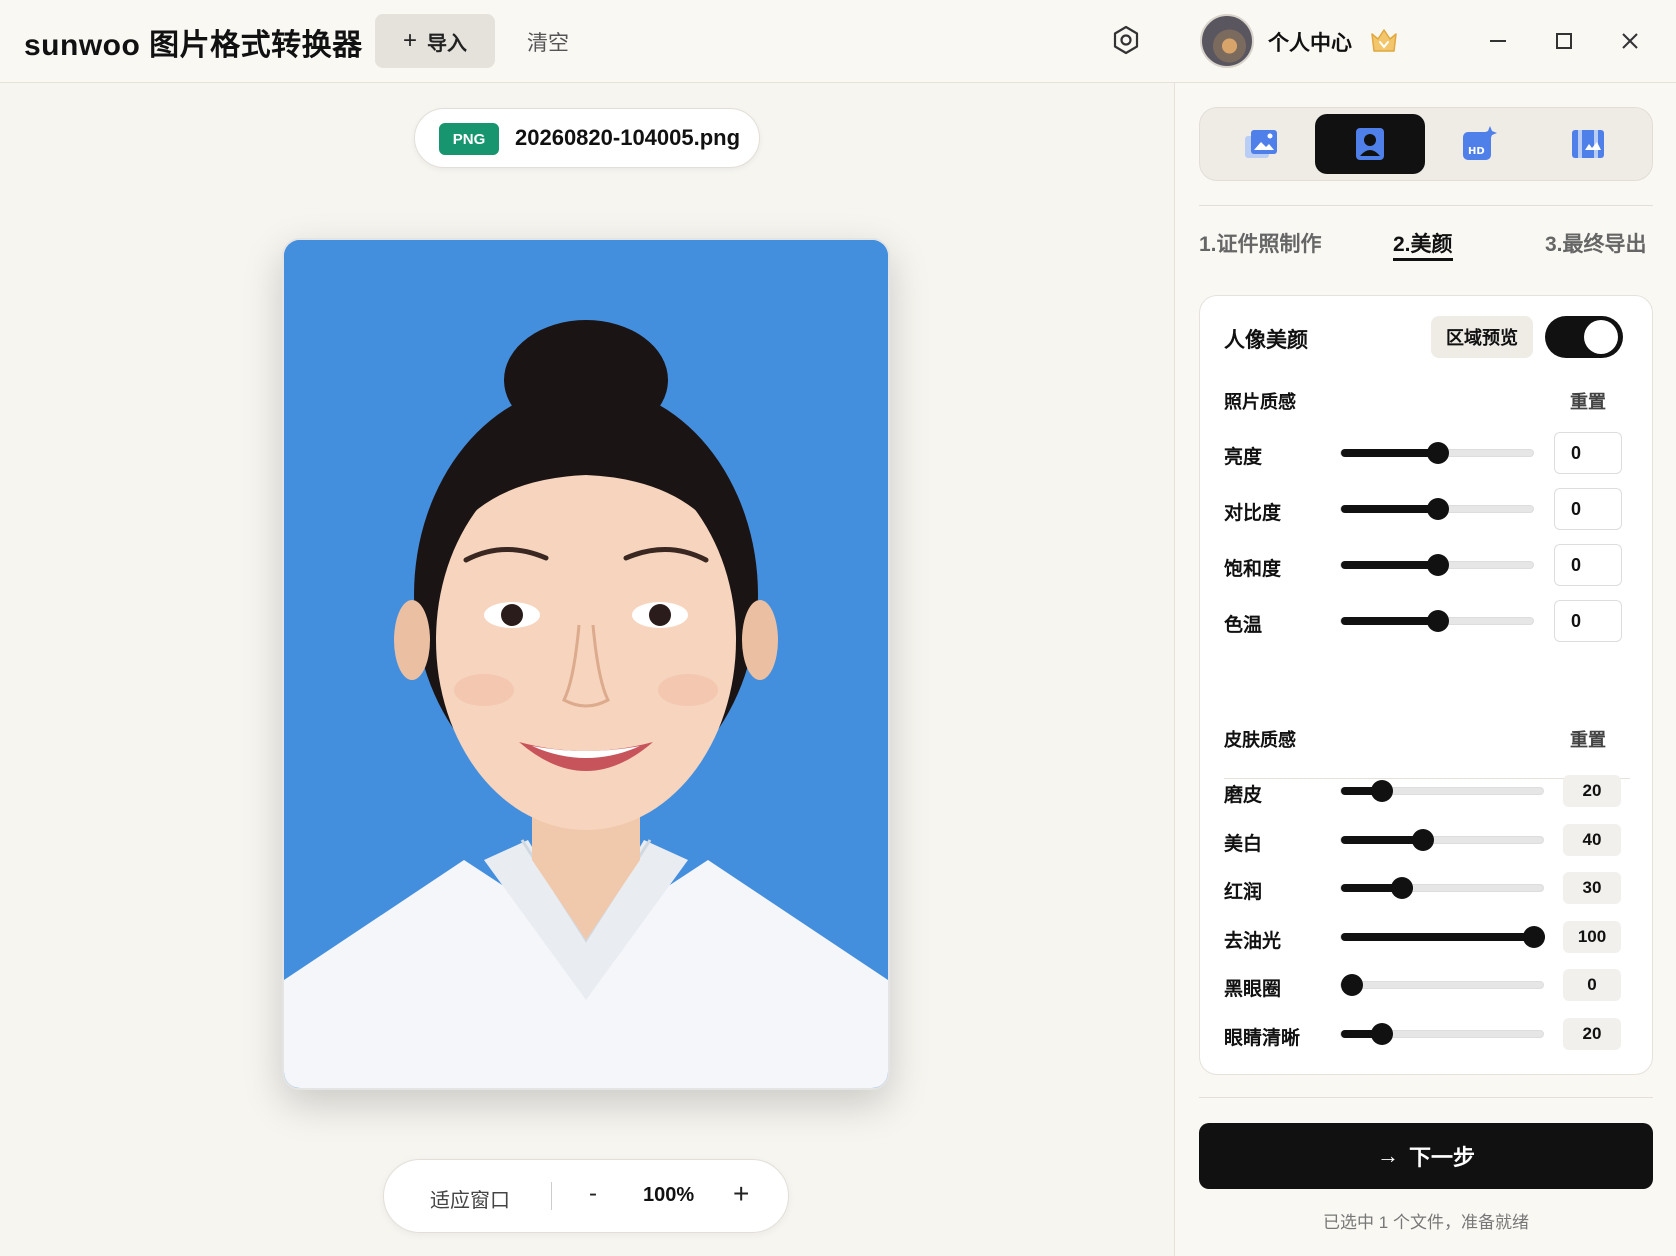 The height and width of the screenshot is (1256, 1676). I want to click on import-button: + 导入, so click(435, 41).